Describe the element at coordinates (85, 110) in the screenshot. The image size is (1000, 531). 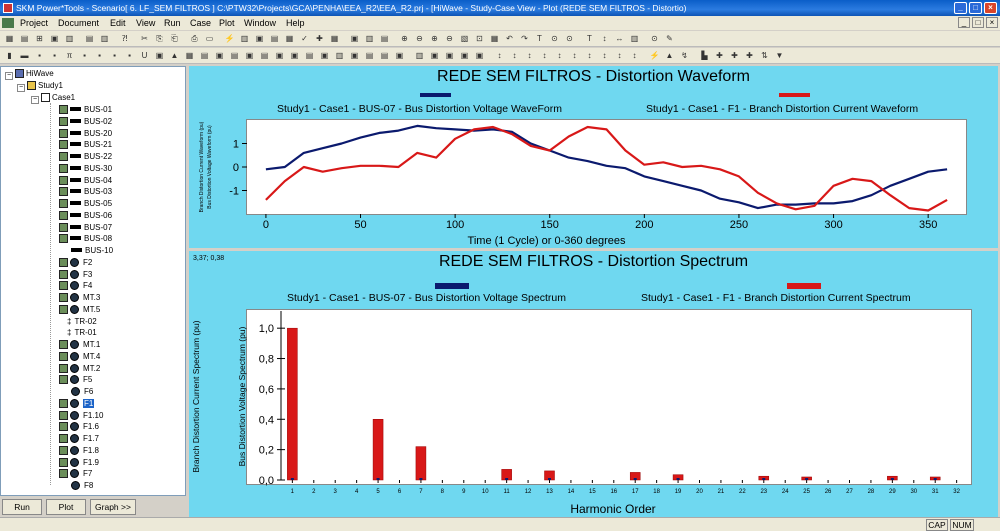
I see `tree-item: BUS-01` at that location.